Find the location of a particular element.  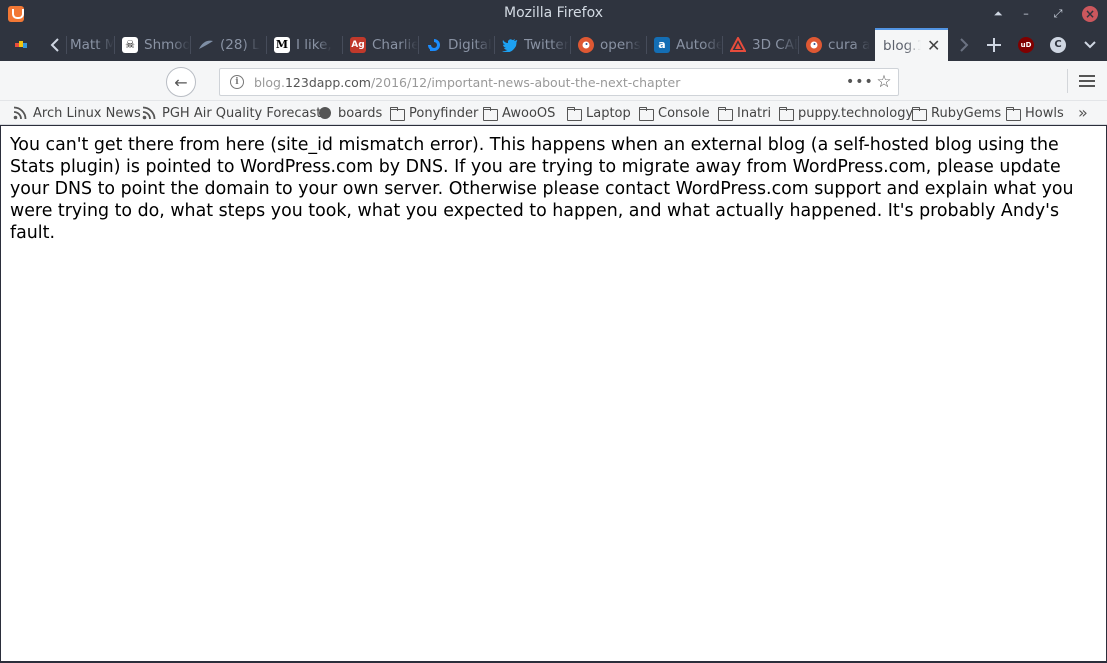

bookmark-folder-laptop: Laptop is located at coordinates (598, 113).